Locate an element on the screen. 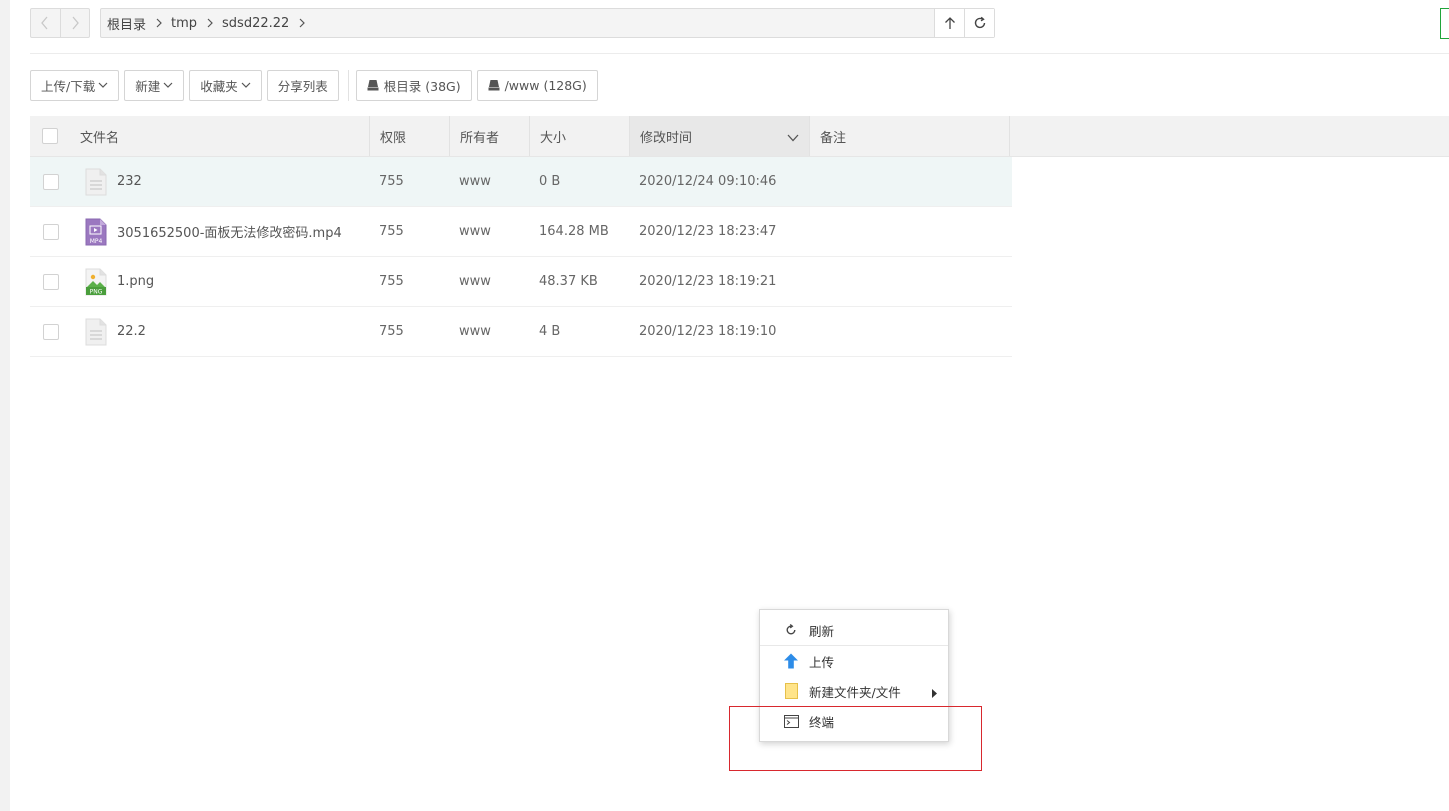  table-row: 22.2 755 www 4 B 2020/12/23 18:19:10 is located at coordinates (521, 332).